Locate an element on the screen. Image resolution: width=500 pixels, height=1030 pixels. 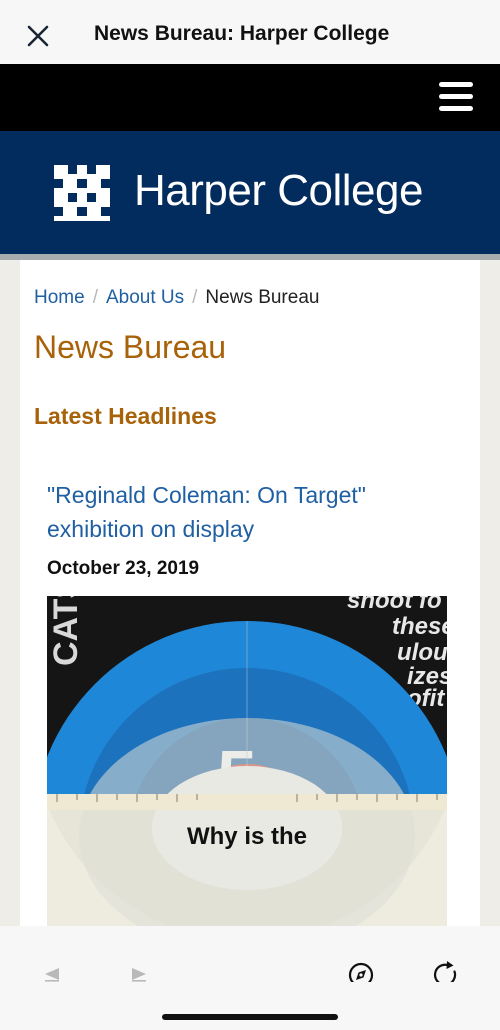
svg-text: ulous is located at coordinates (422, 652).